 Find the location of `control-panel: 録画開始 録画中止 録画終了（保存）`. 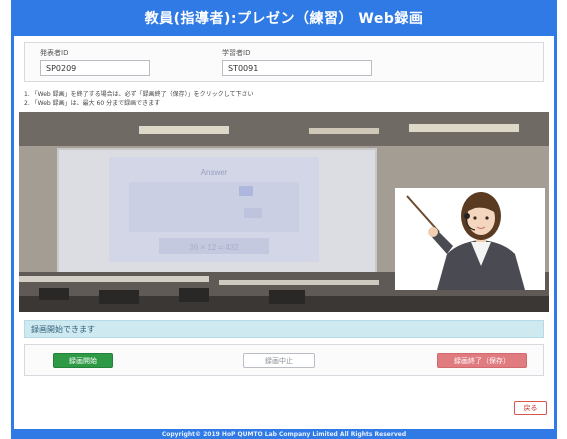

control-panel: 録画開始 録画中止 録画終了（保存） is located at coordinates (284, 360).